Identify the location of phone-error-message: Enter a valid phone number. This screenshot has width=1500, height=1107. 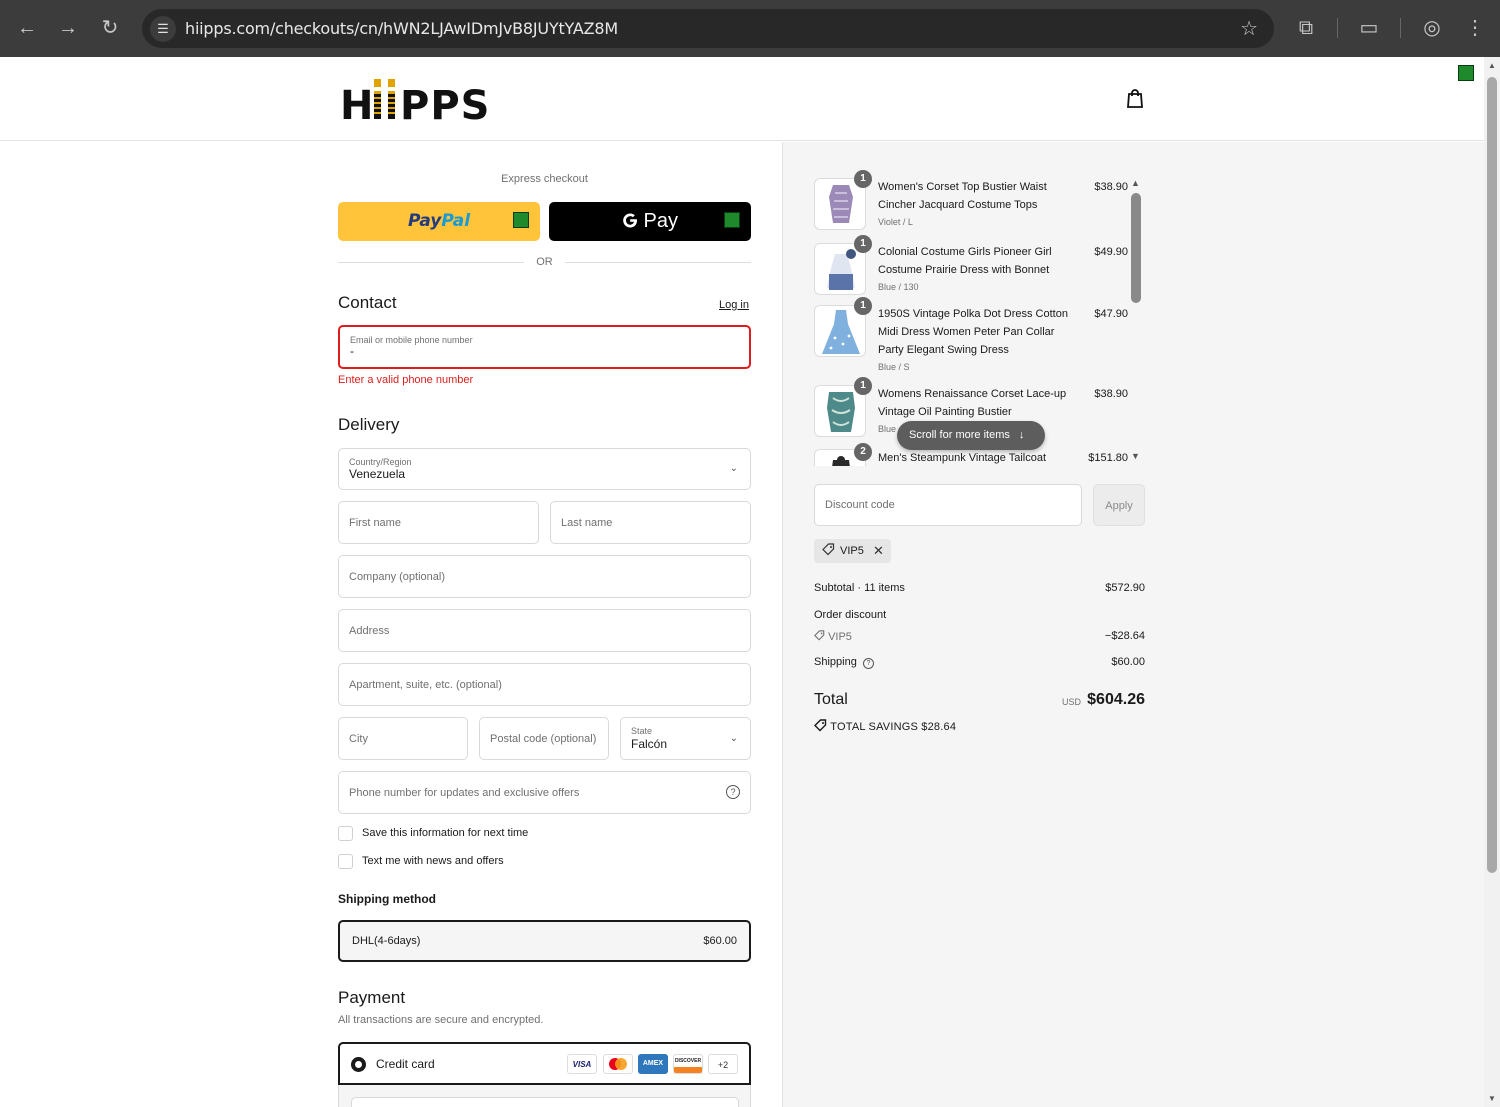
(406, 380).